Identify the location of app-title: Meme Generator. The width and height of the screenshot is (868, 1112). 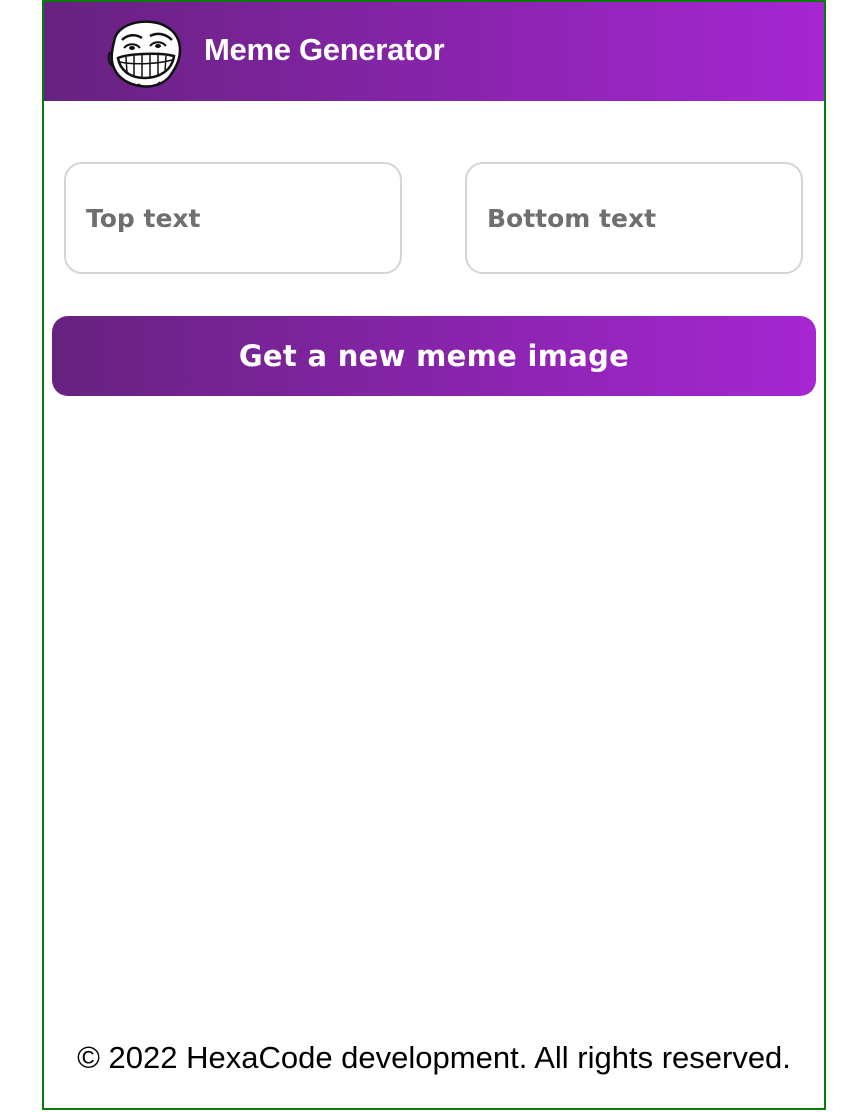
(324, 49).